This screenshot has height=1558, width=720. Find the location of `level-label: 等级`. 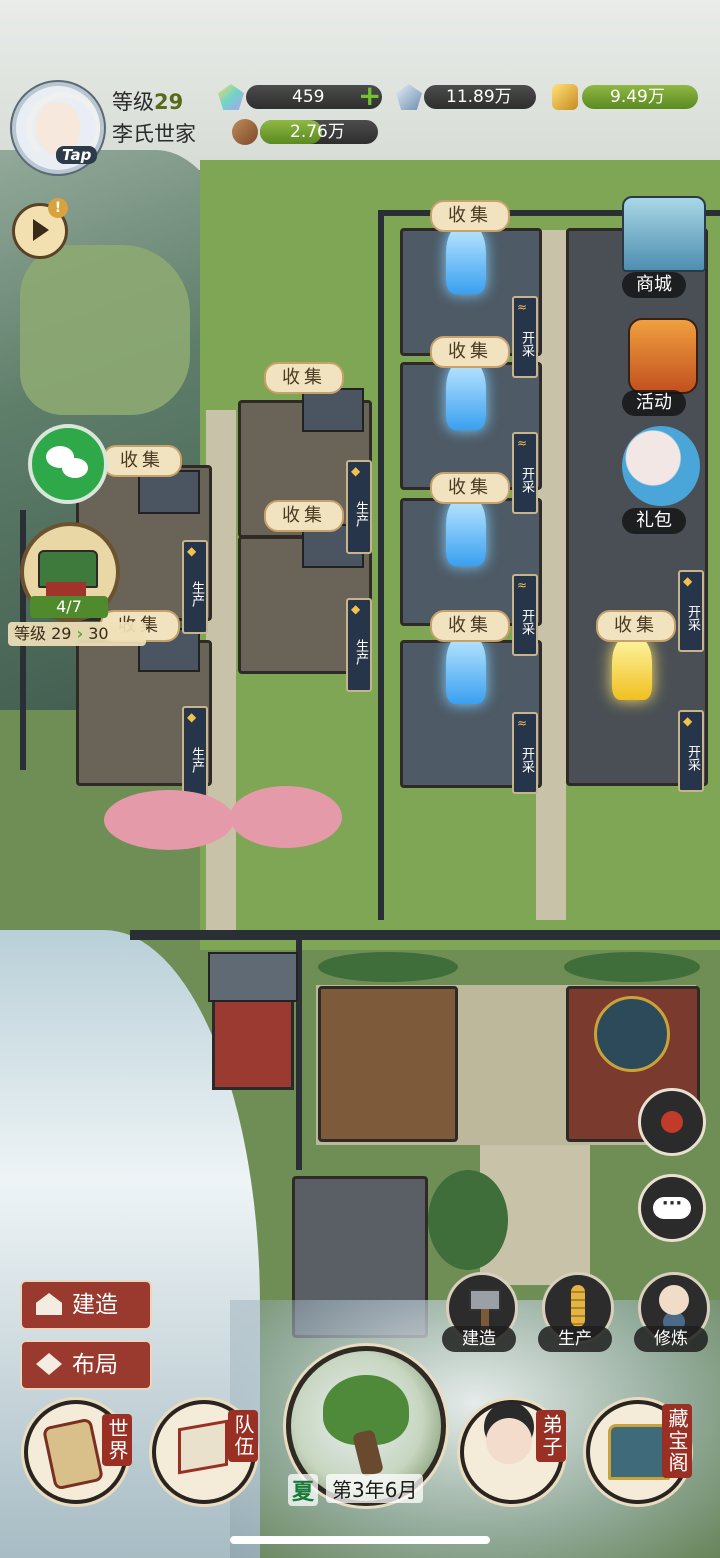

level-label: 等级 is located at coordinates (133, 102).